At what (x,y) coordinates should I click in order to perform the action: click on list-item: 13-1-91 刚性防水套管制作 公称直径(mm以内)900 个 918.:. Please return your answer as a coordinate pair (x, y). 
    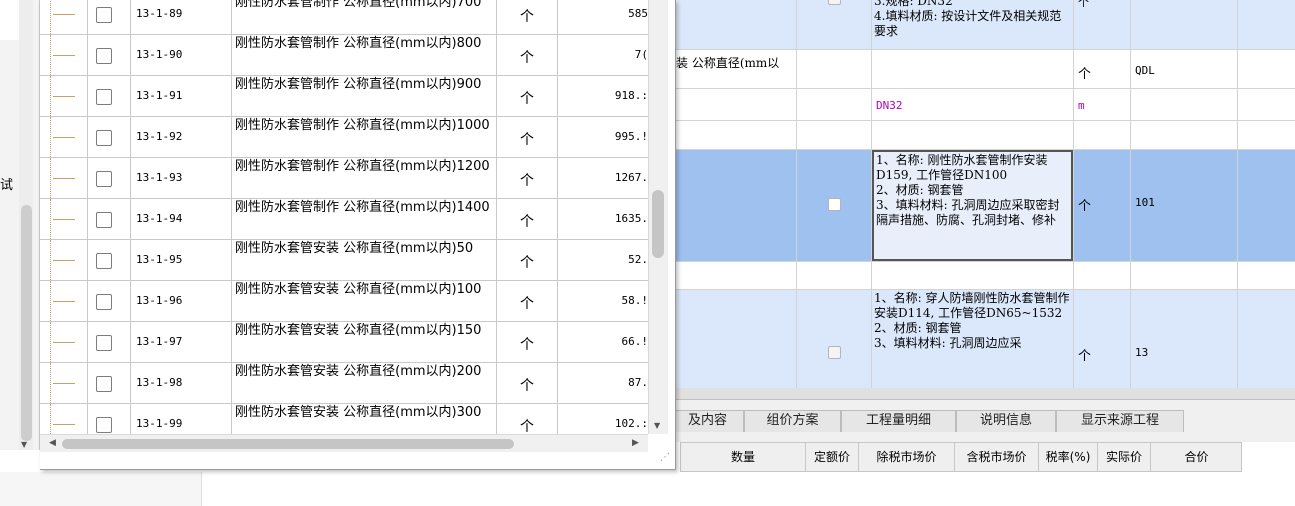
    Looking at the image, I should click on (344, 96).